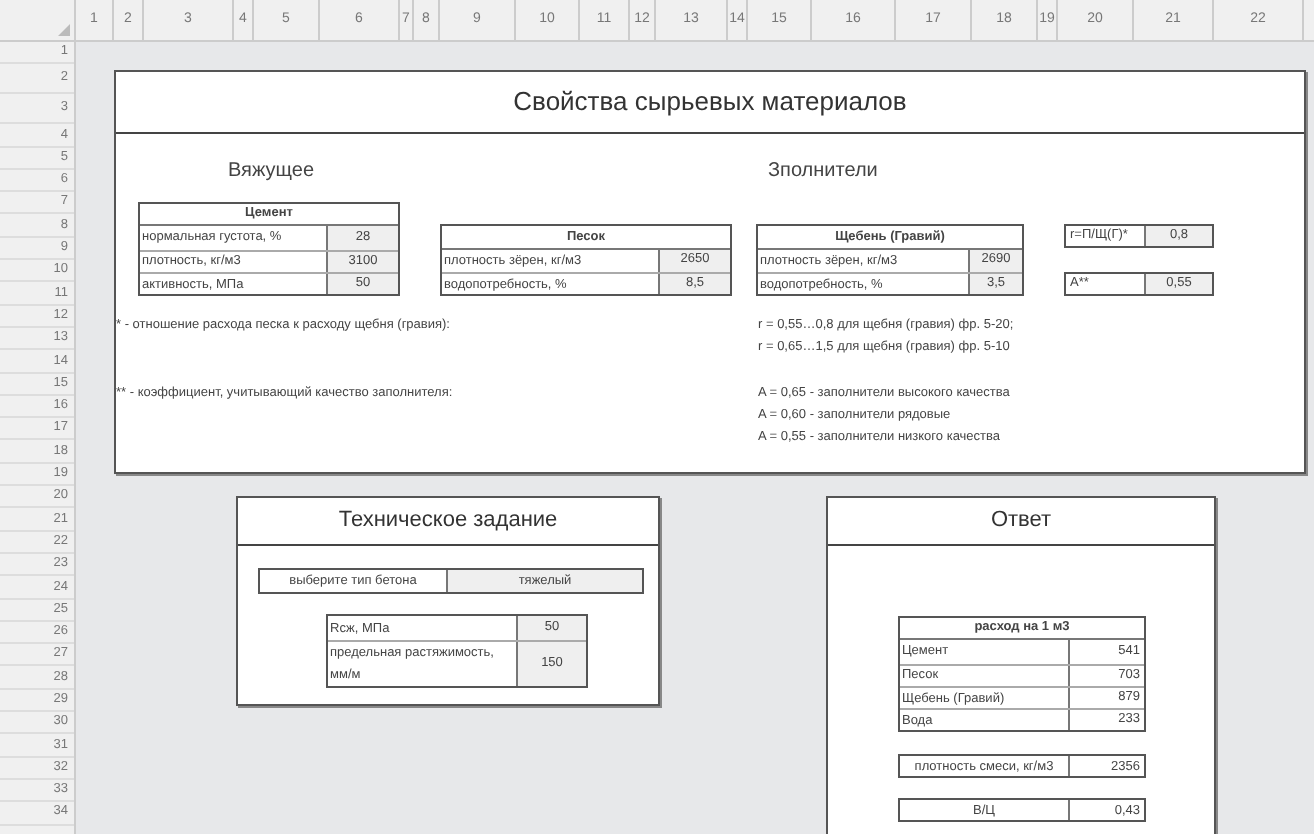 This screenshot has height=834, width=1314. I want to click on panel-title: Техническое задание, so click(448, 522).